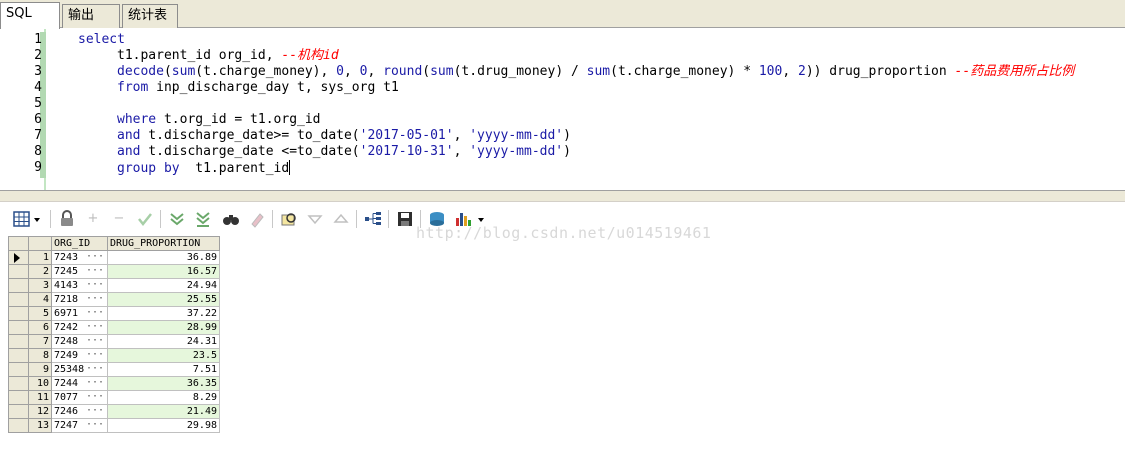 The height and width of the screenshot is (451, 1125). I want to click on cell-drug-proportion: 29.98, so click(163, 425).